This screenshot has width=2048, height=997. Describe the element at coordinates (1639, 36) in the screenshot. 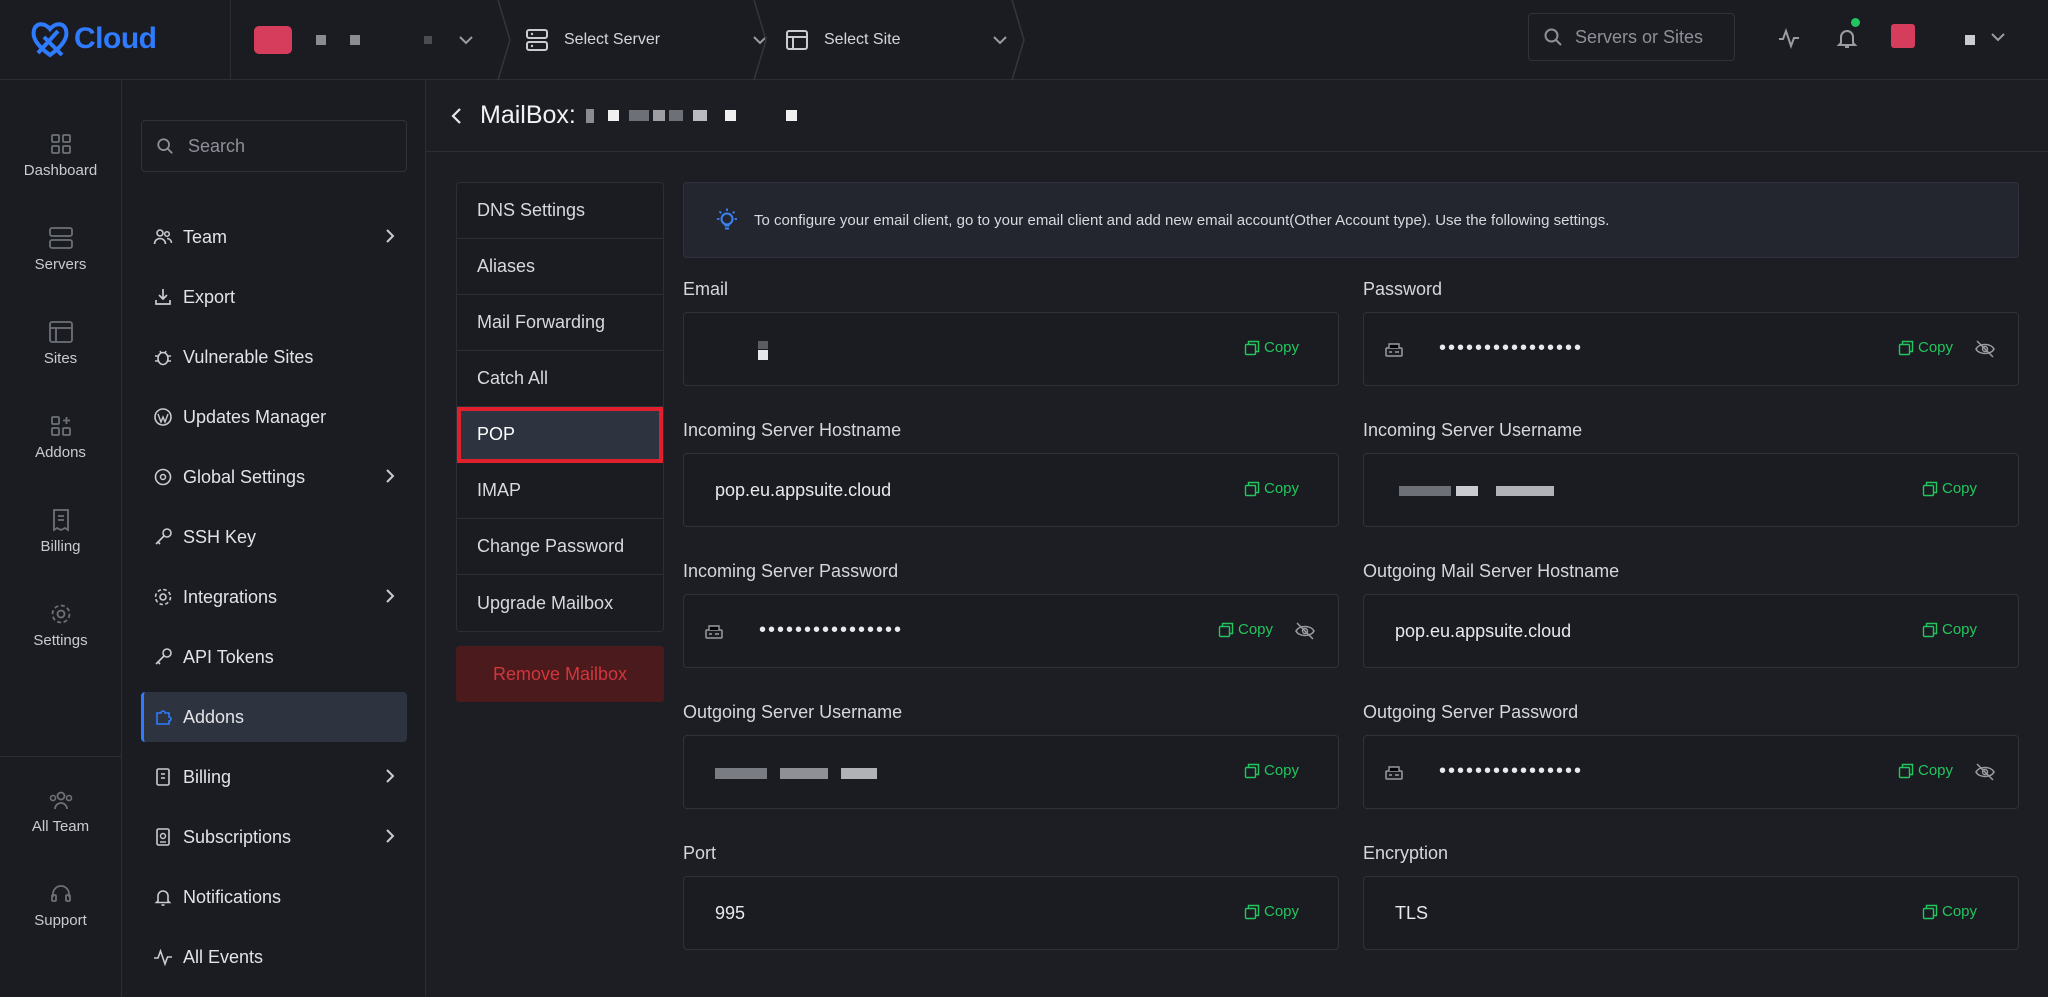

I see `global-search-placeholder: Servers or Sites` at that location.